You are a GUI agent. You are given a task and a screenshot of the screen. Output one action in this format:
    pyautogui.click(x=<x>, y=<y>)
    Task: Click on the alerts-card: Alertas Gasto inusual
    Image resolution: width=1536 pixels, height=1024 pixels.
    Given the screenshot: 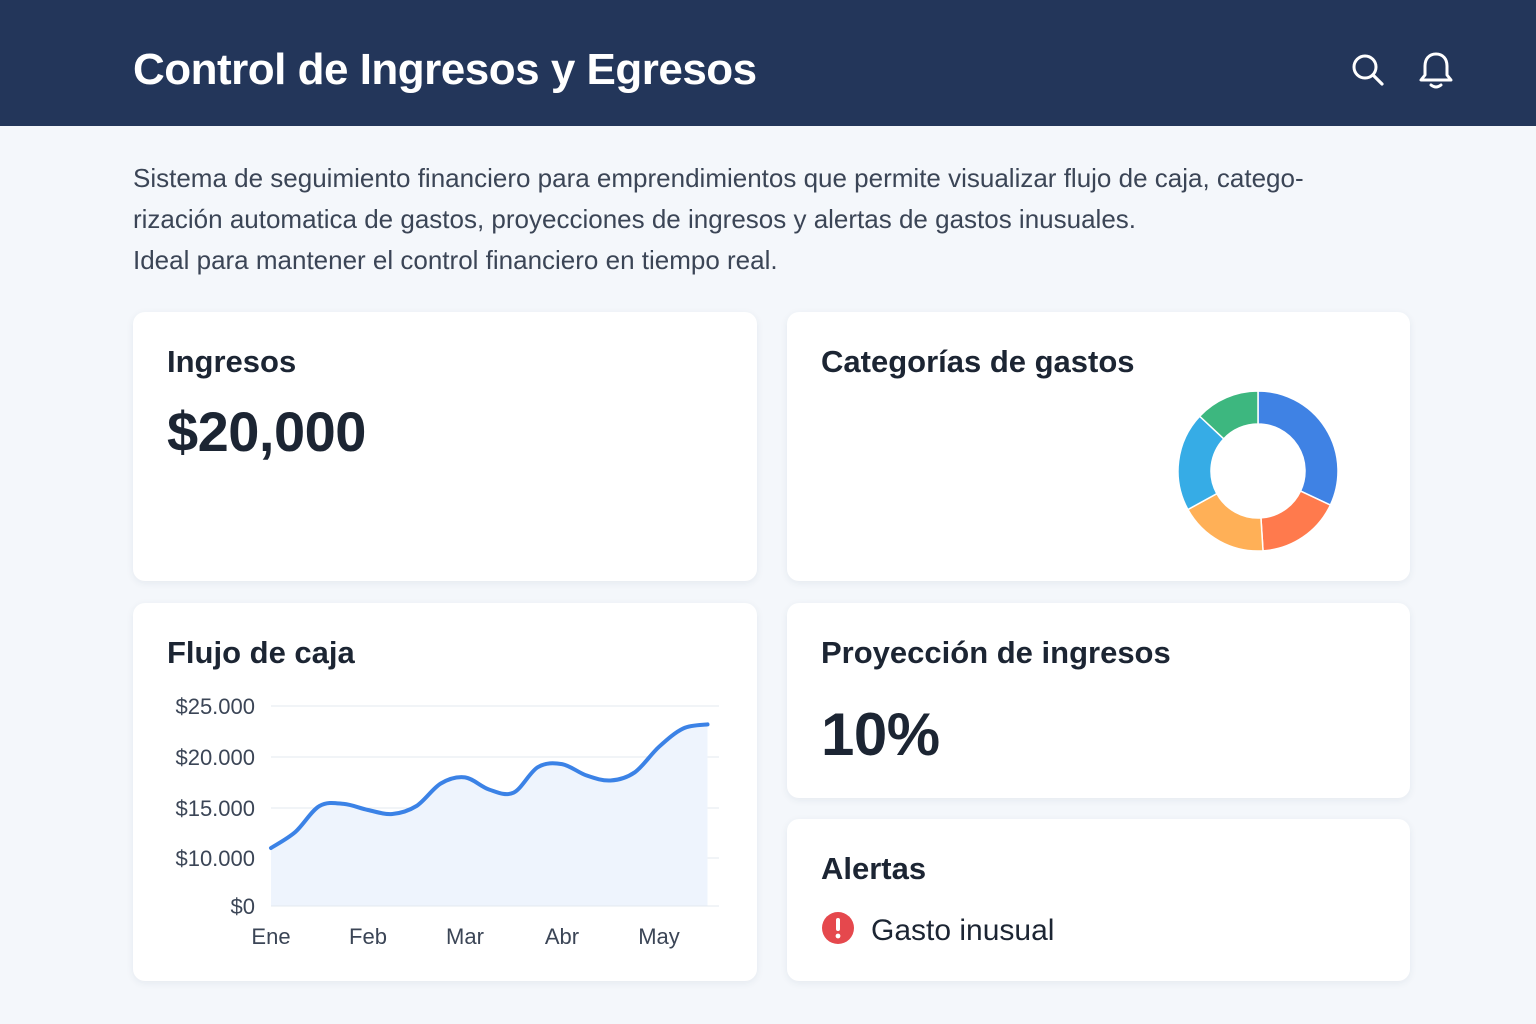 What is the action you would take?
    pyautogui.click(x=1098, y=900)
    